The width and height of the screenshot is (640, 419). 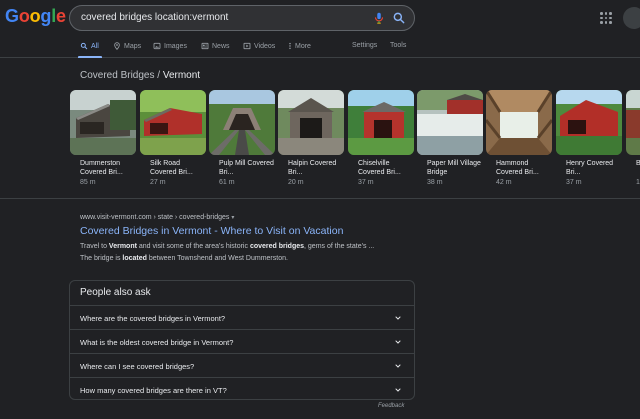 I want to click on settings-link: Settings, so click(x=364, y=45).